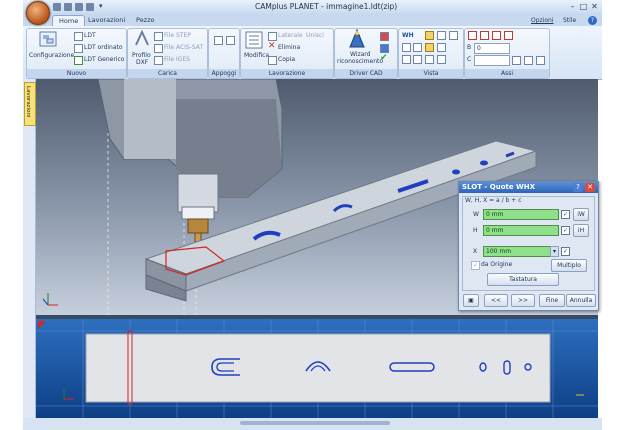 This screenshot has height=430, width=625. I want to click on wizard-label: Wizard, so click(360, 54).